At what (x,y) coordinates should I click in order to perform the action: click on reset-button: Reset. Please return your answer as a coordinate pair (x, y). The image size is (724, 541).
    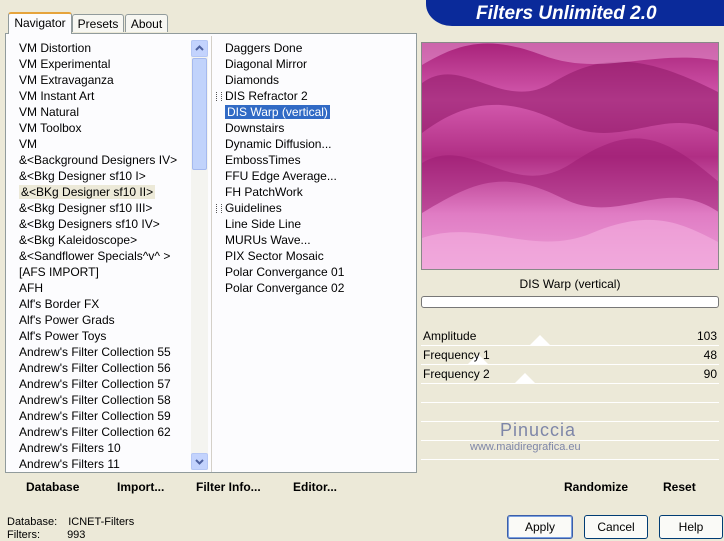
    Looking at the image, I should click on (679, 487).